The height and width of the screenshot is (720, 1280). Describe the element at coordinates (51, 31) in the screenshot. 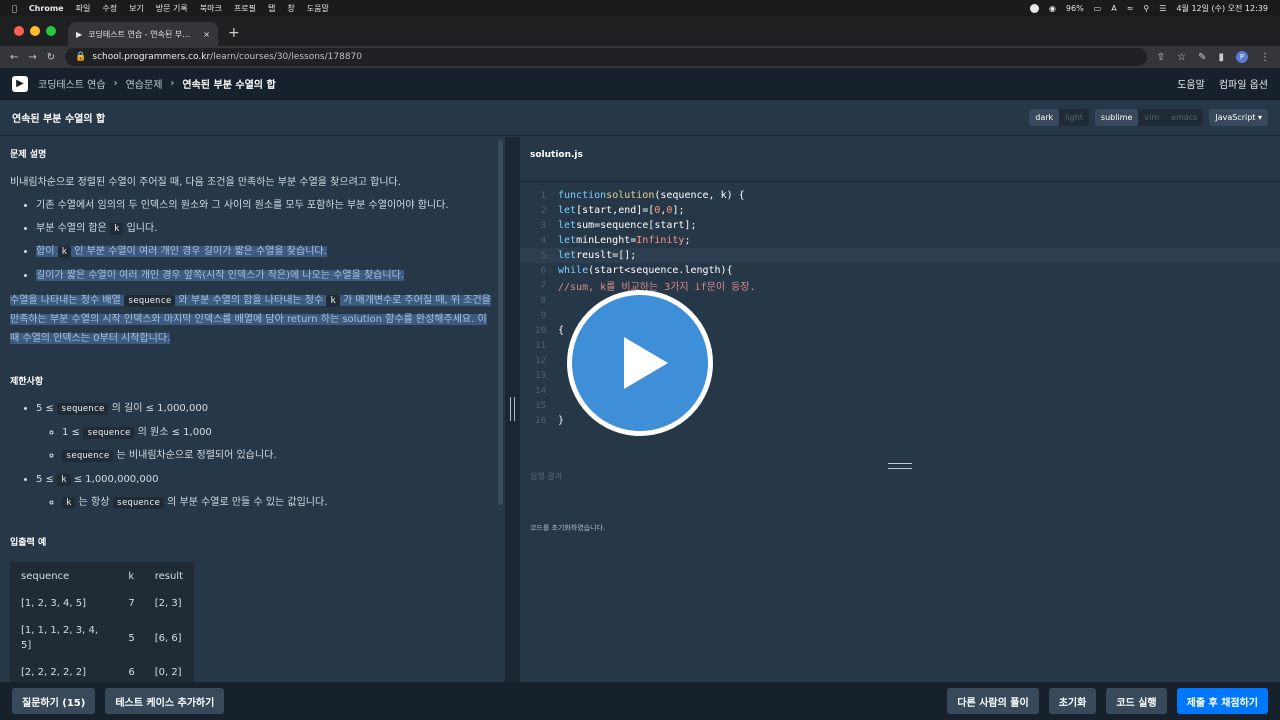

I see `maximize-window-icon` at that location.